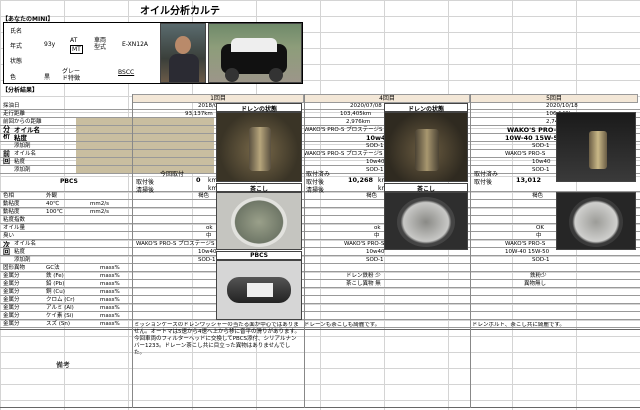 The image size is (640, 410). I want to click on c1-prev-box: 今回取付, so click(172, 174).